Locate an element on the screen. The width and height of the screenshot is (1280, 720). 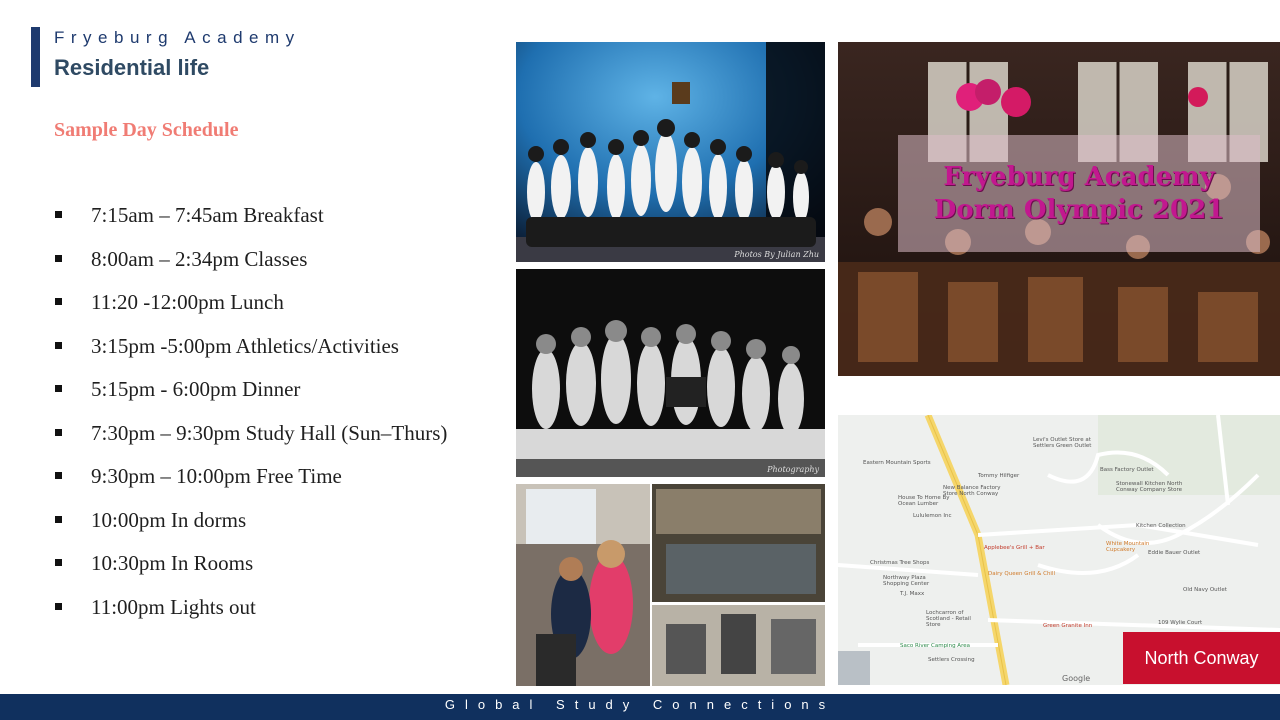
schedule-item-text: 7:30pm – 9:30pm Study Hall (Sun–Thurs) is located at coordinates (269, 432).